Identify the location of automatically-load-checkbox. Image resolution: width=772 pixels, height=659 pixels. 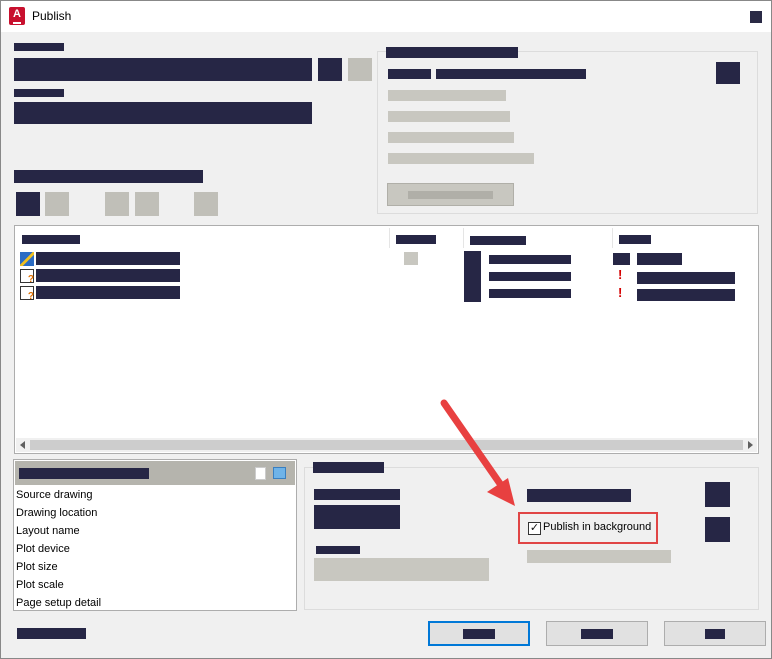
(108, 176).